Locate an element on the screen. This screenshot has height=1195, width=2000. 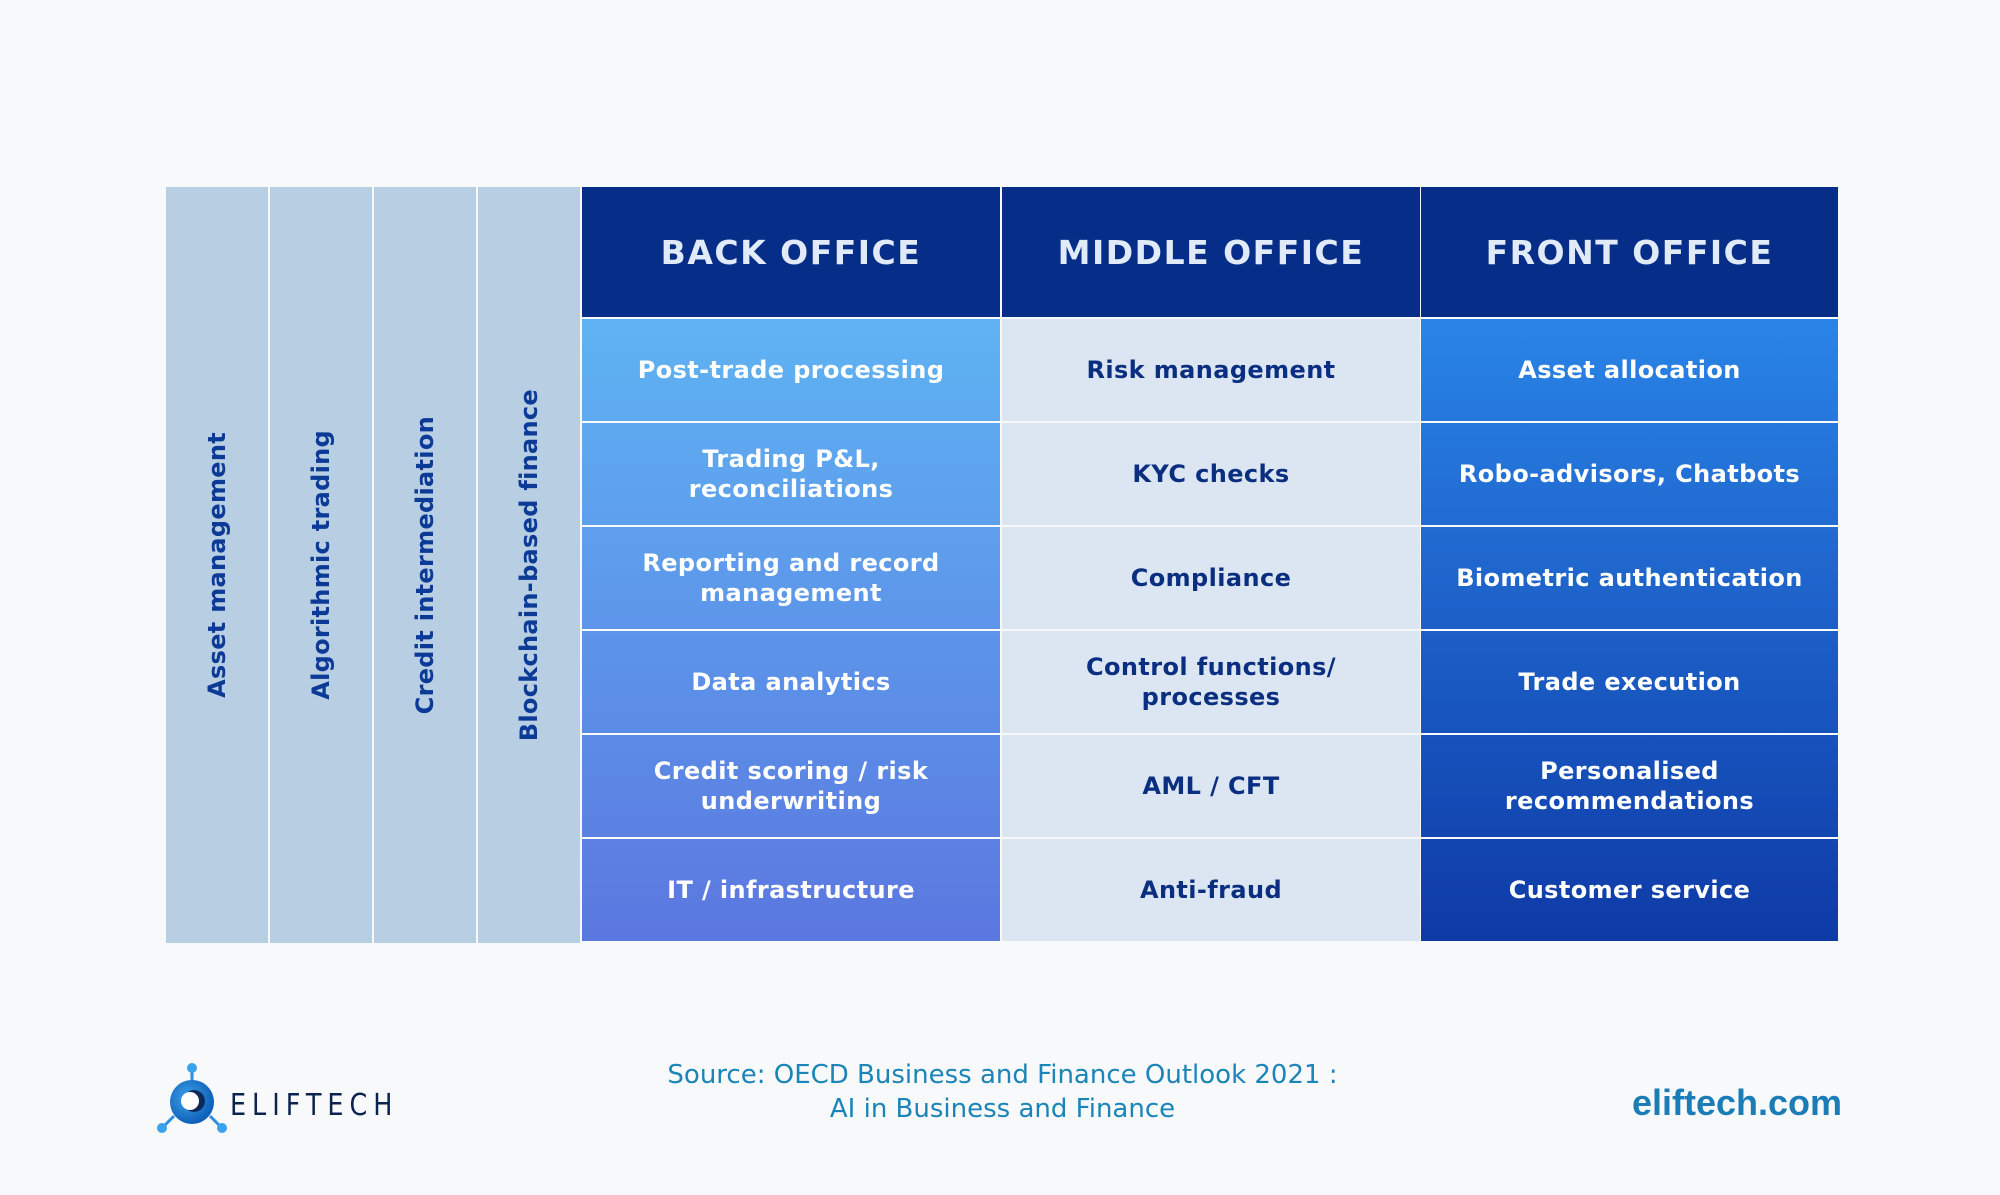
category-credit-intermediation: Credit intermediation is located at coordinates (425, 565).